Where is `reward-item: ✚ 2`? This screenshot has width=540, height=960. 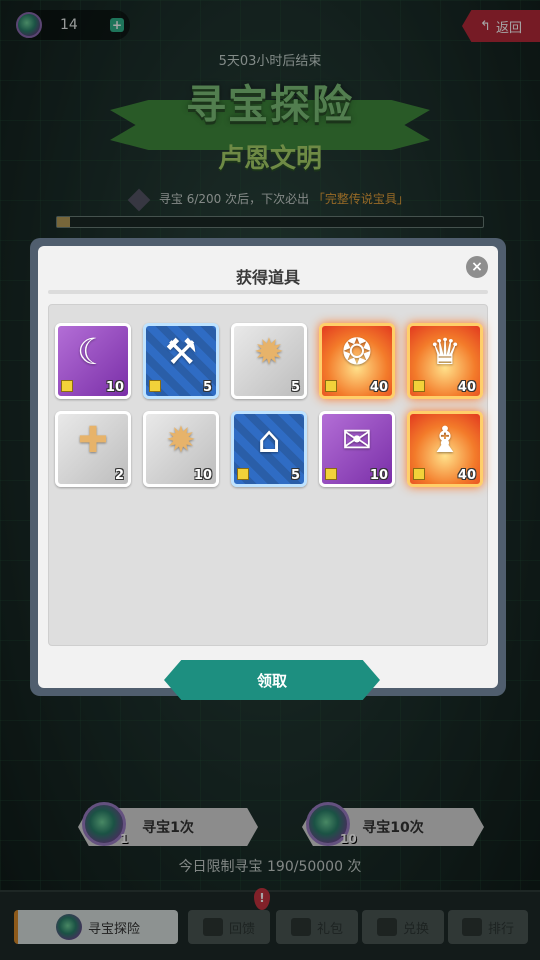 reward-item: ✚ 2 is located at coordinates (93, 449).